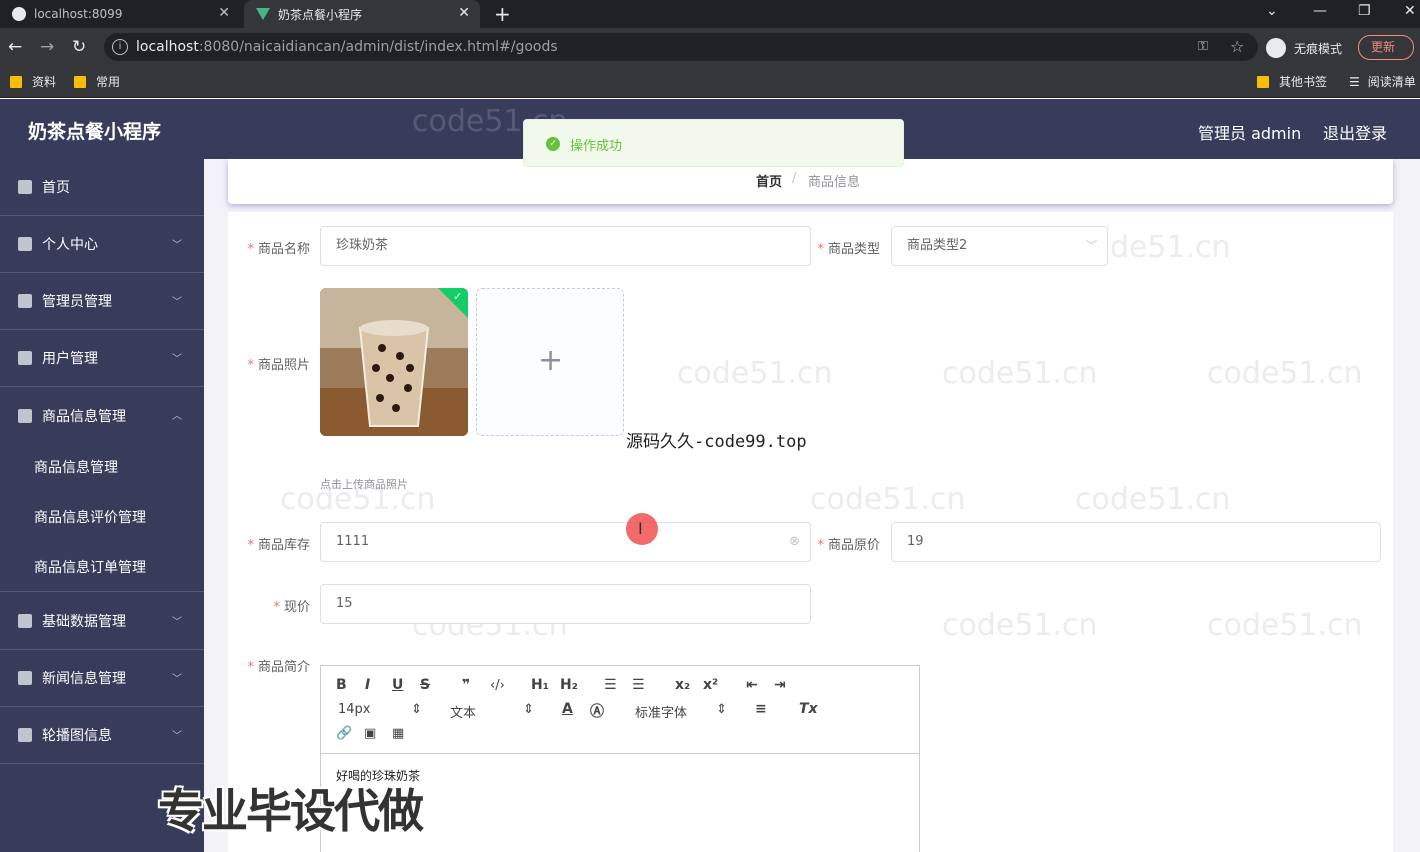  What do you see at coordinates (102, 467) in the screenshot?
I see `sidebar-subitem-goods: 商品信息管理` at bounding box center [102, 467].